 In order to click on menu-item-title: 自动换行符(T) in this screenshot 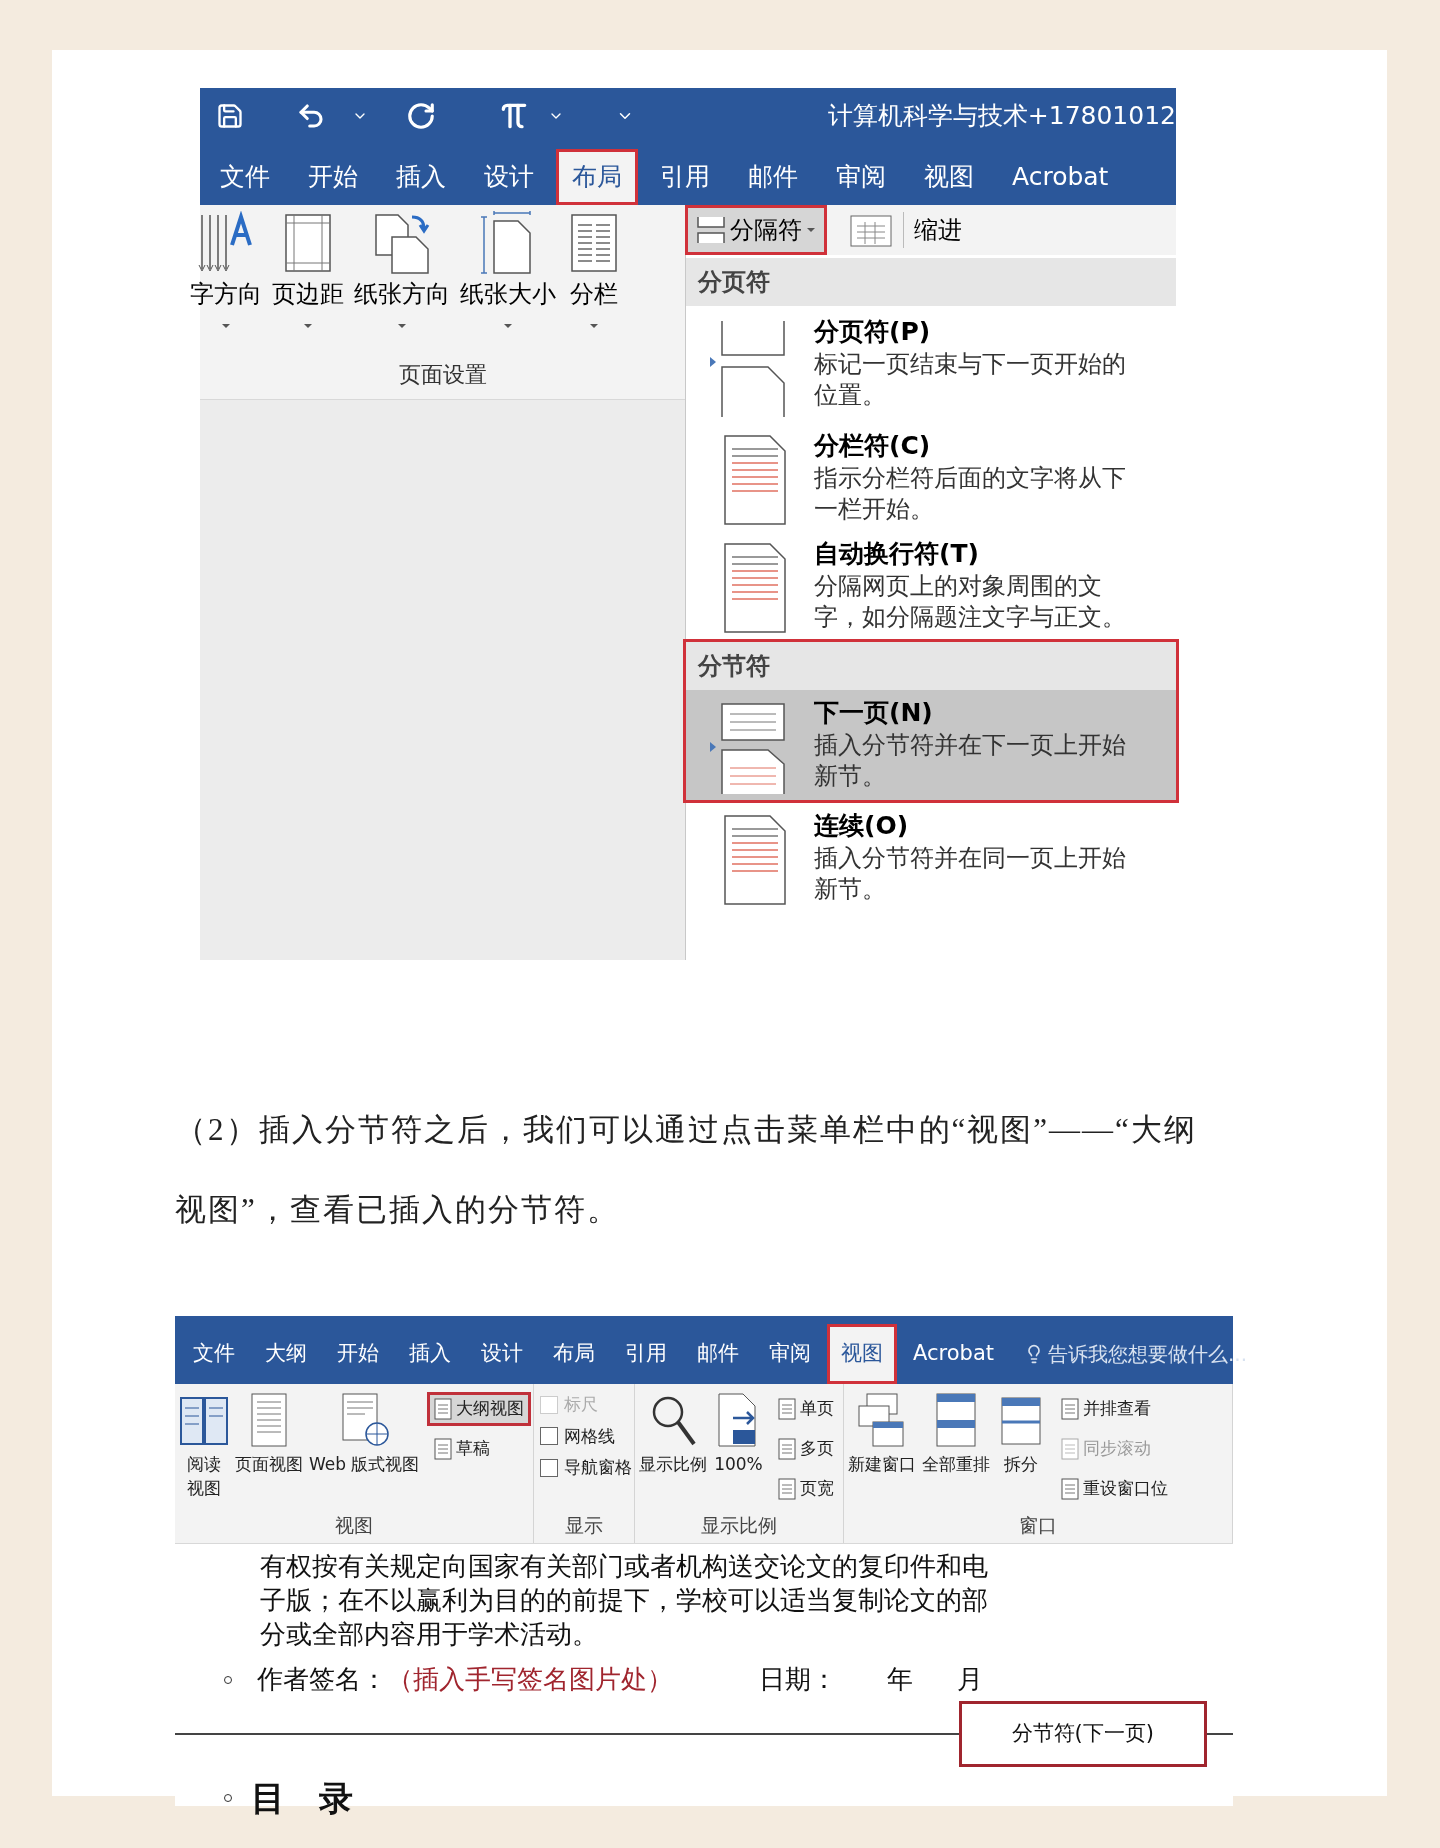, I will do `click(897, 554)`.